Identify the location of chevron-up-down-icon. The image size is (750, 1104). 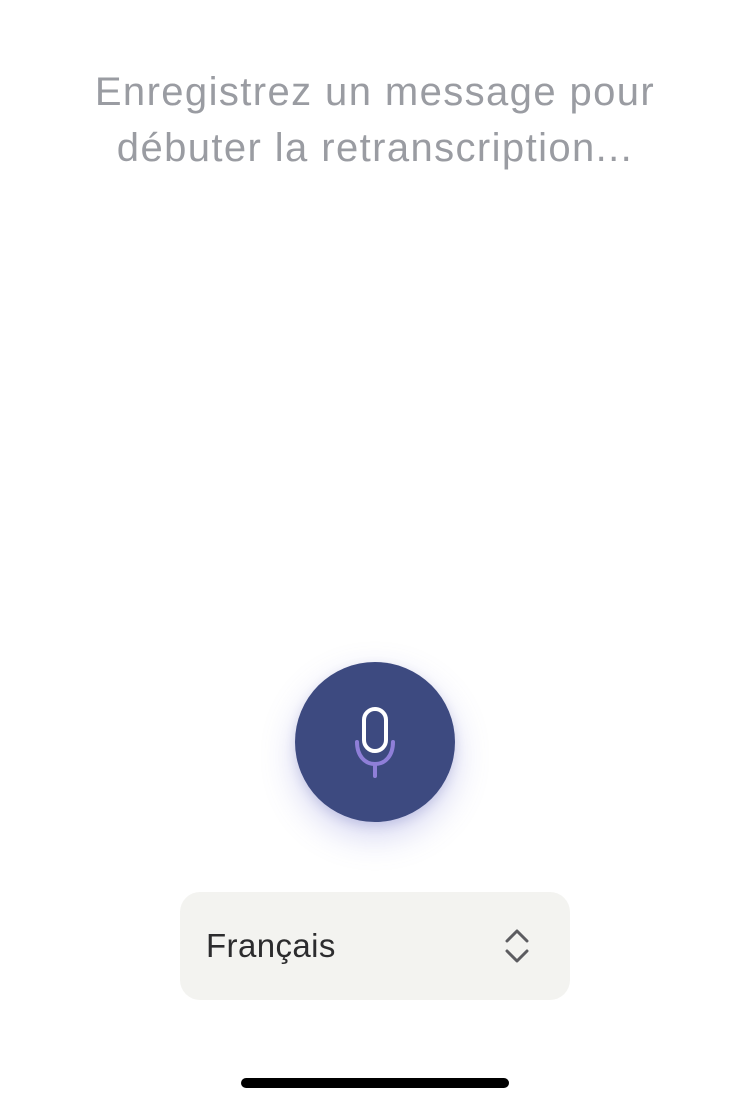
(517, 946).